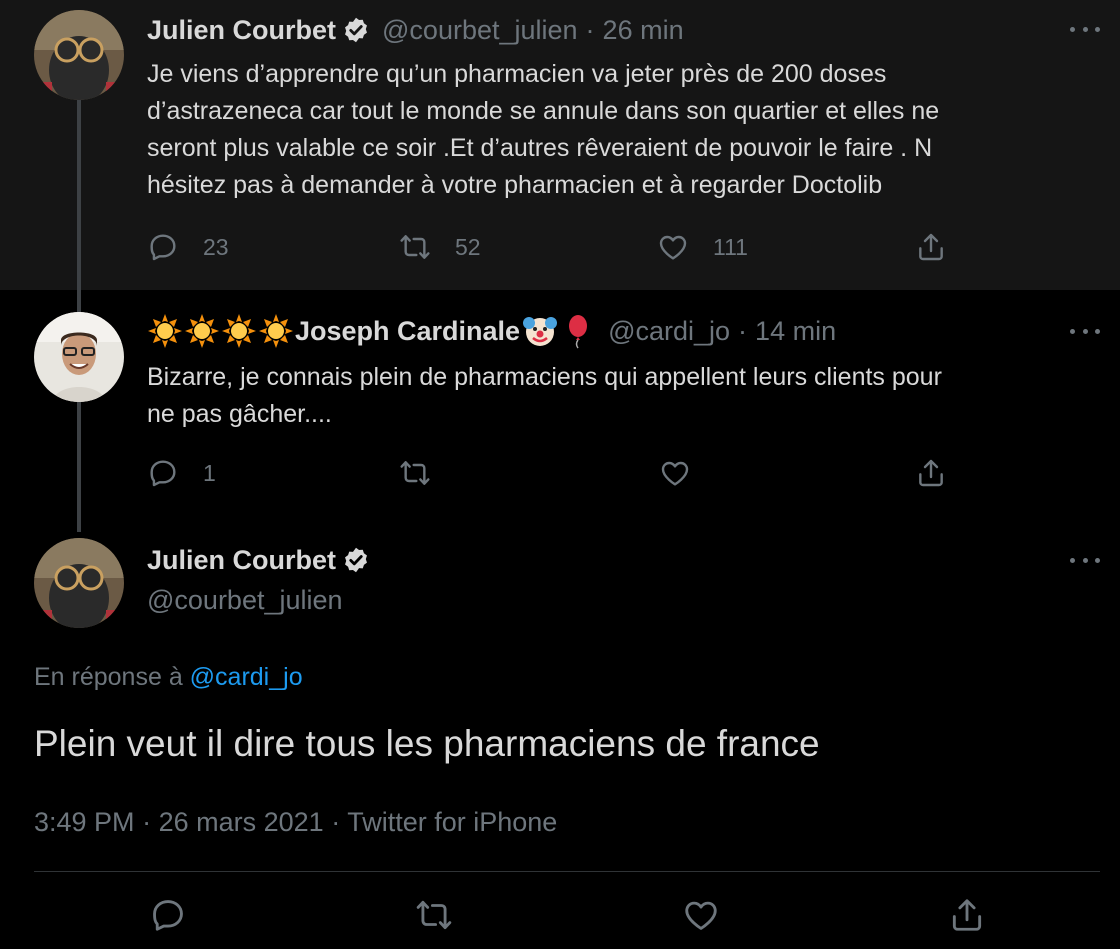  I want to click on tweet-source: Twitter for iPhone, so click(452, 822).